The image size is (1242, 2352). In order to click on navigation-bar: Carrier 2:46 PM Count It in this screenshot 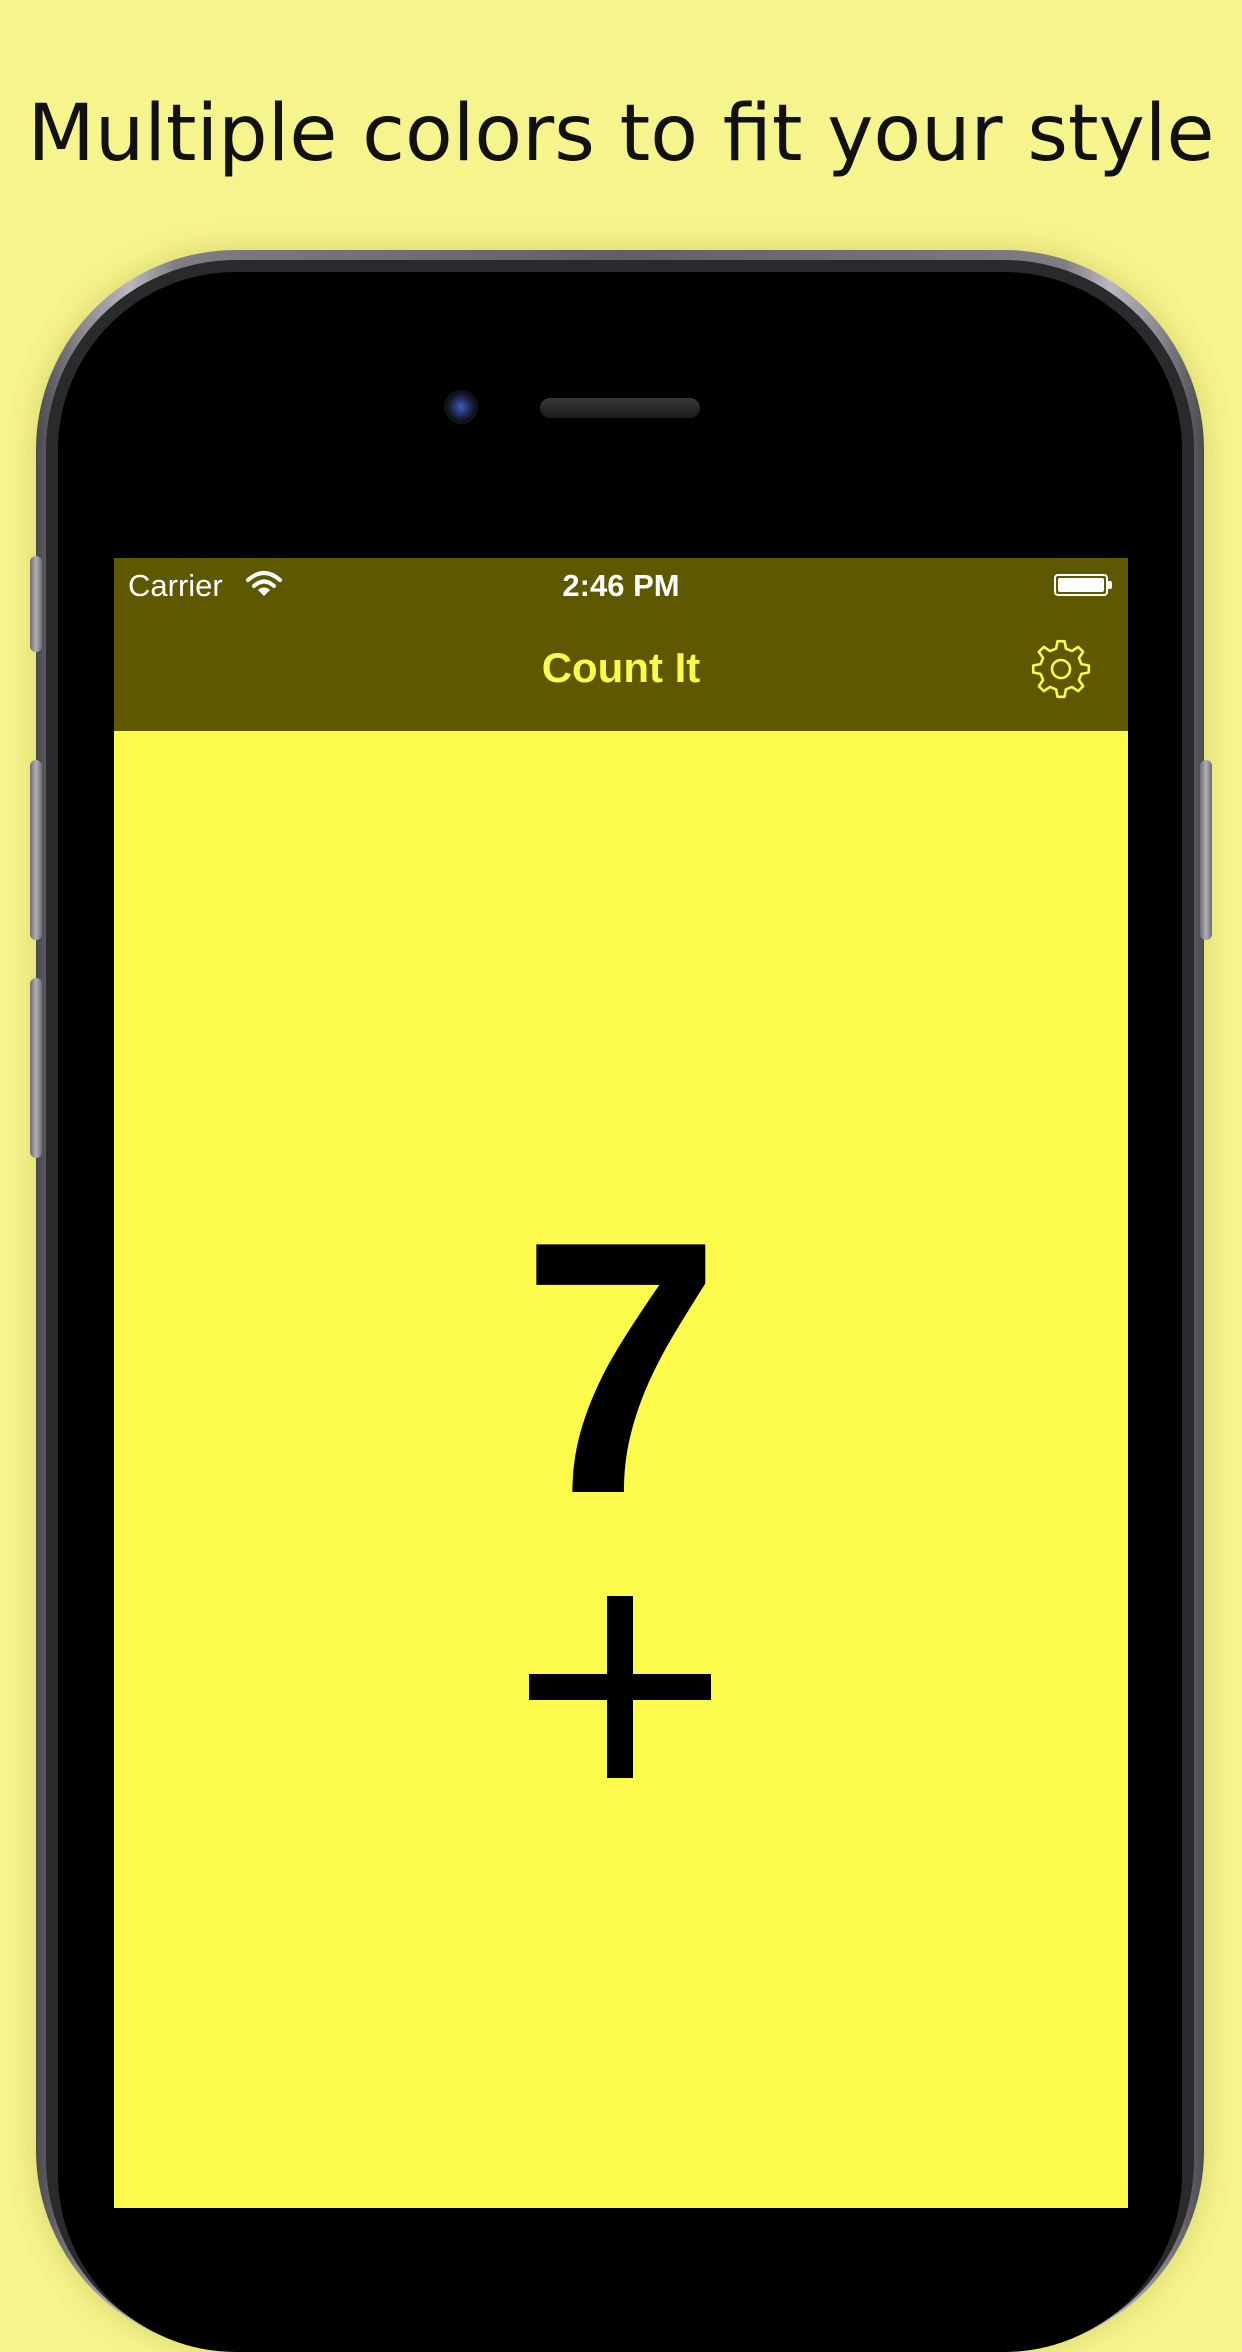, I will do `click(621, 644)`.